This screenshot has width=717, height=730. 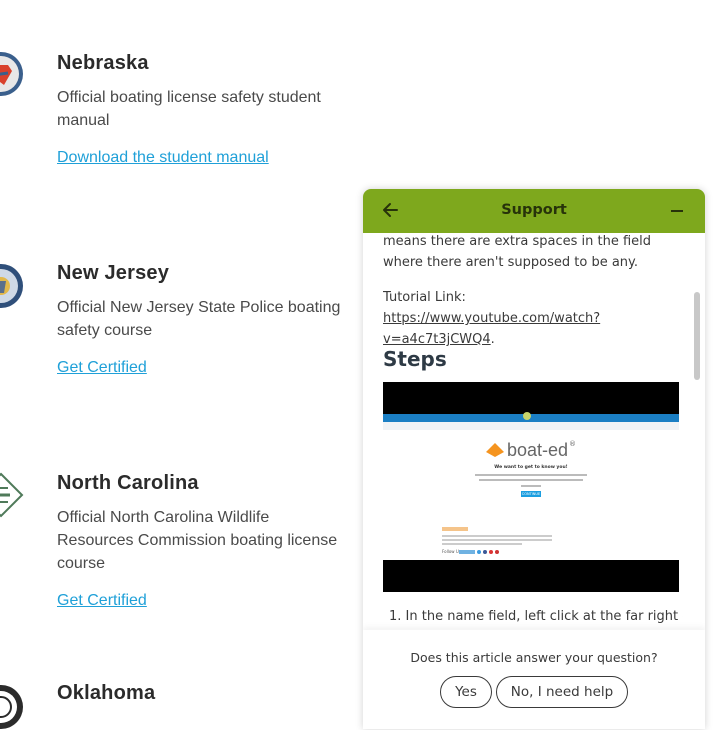 I want to click on boat-ed-logo-text: boat-ed, so click(x=538, y=450).